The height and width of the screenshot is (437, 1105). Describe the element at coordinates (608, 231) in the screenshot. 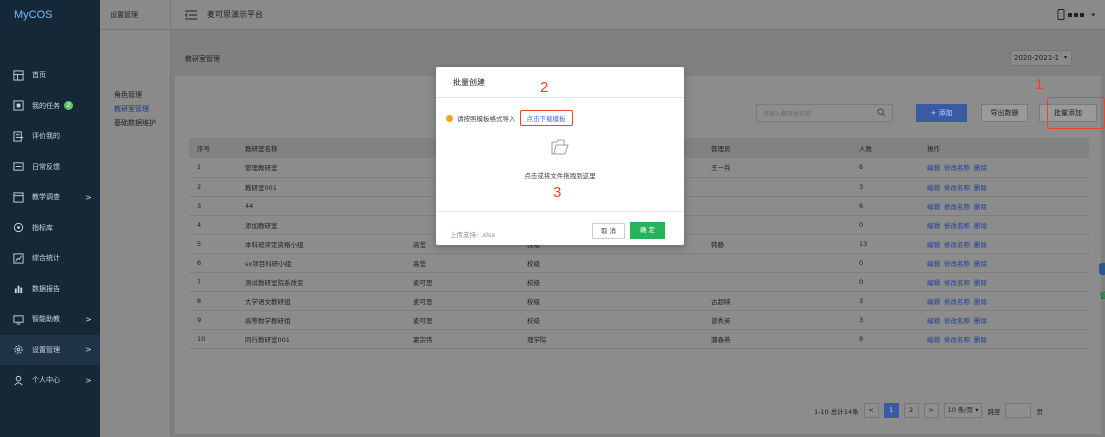

I see `cancel-button: 取 消` at that location.